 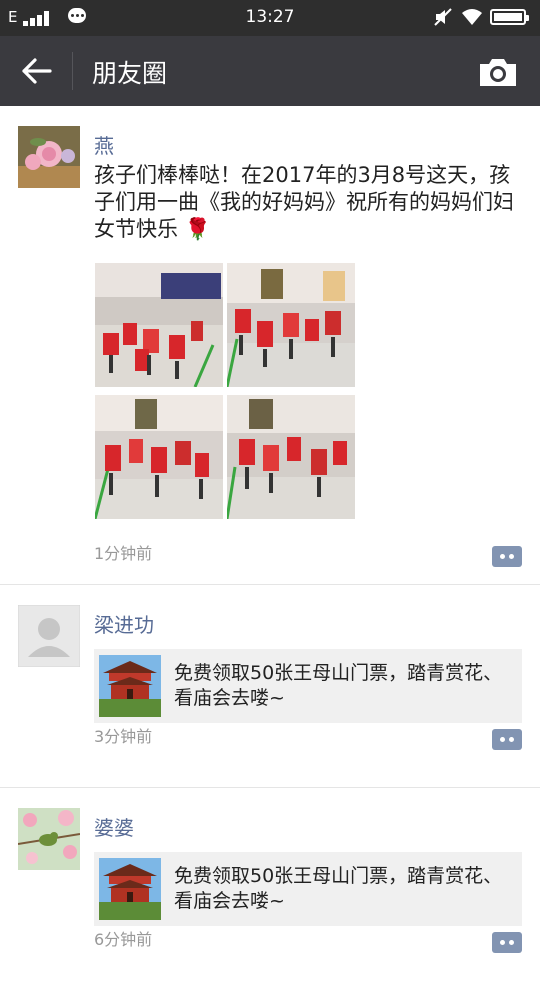 What do you see at coordinates (197, 229) in the screenshot?
I see `rose-emoji-icon: 🌹` at bounding box center [197, 229].